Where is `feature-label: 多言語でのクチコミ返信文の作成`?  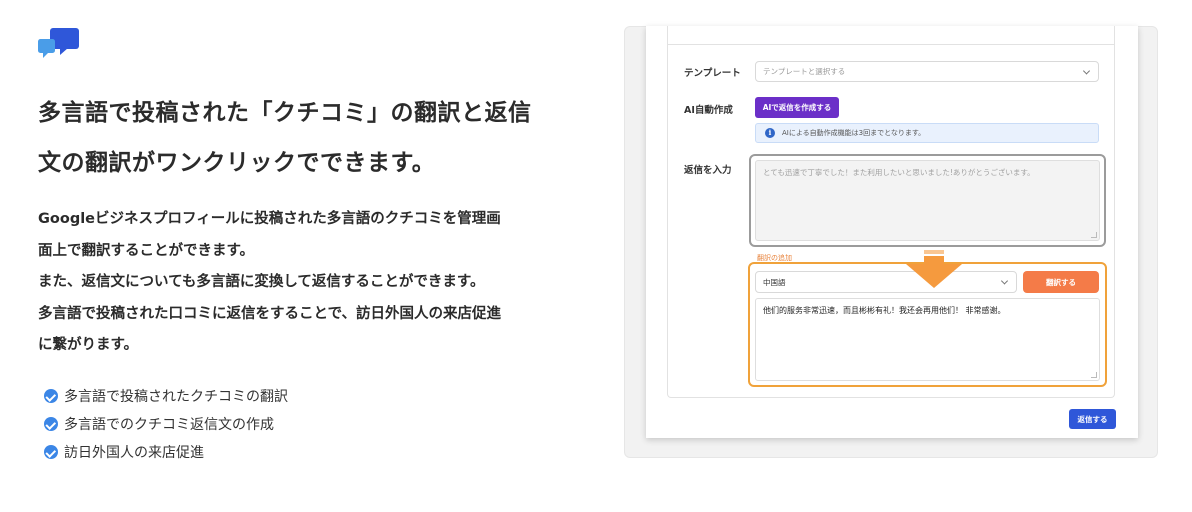 feature-label: 多言語でのクチコミ返信文の作成 is located at coordinates (169, 425).